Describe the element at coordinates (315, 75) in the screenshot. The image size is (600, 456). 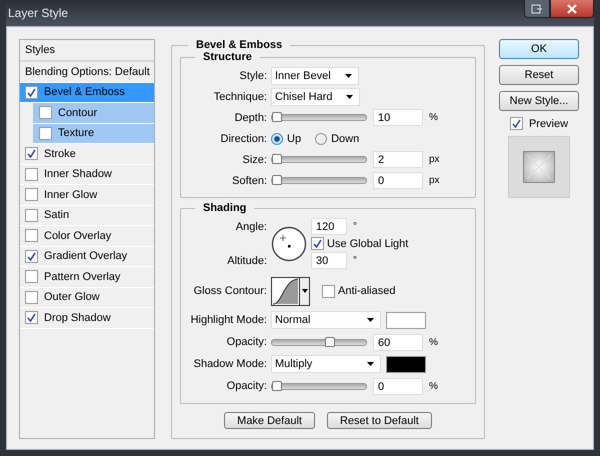
I see `dropdown: Inner Bevel` at that location.